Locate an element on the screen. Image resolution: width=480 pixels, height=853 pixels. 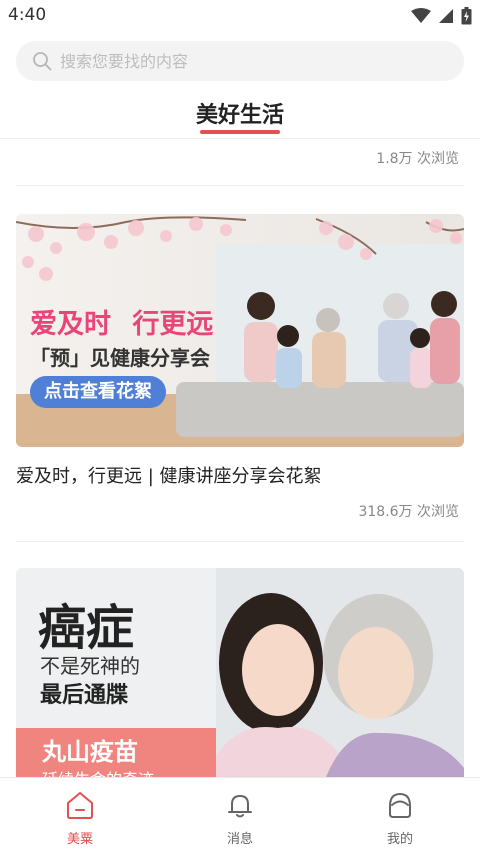
bottom-nav: 美粟 消息 我的 is located at coordinates (240, 815).